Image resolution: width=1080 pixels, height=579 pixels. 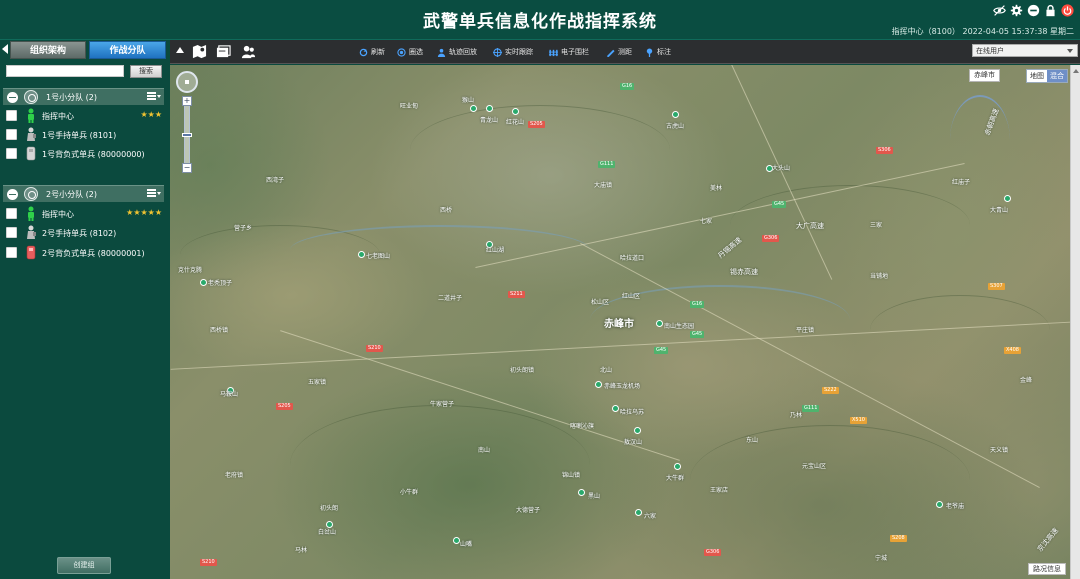 What do you see at coordinates (1025, 50) in the screenshot?
I see `user-filter-select: 在线用户` at bounding box center [1025, 50].